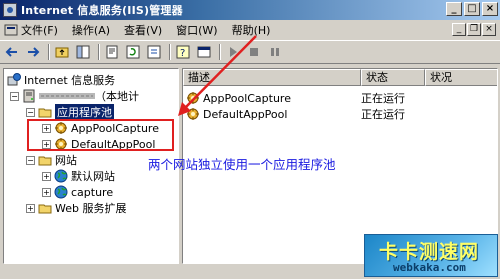 The height and width of the screenshot is (279, 500). I want to click on title-bar: Internet 信息服务(IIS)管理器 _ □ ×, so click(250, 10).